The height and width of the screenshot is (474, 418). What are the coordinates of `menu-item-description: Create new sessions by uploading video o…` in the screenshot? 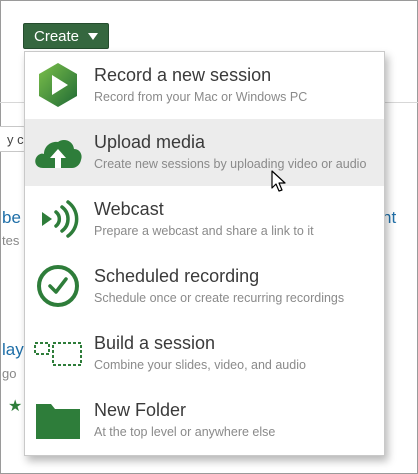 It's located at (230, 164).